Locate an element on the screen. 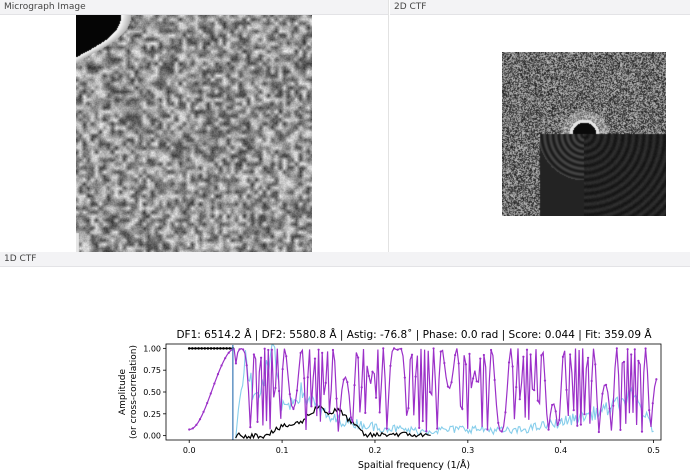 Image resolution: width=690 pixels, height=472 pixels. x-axis-label: Spaitial frequency (1/Å) is located at coordinates (414, 465).